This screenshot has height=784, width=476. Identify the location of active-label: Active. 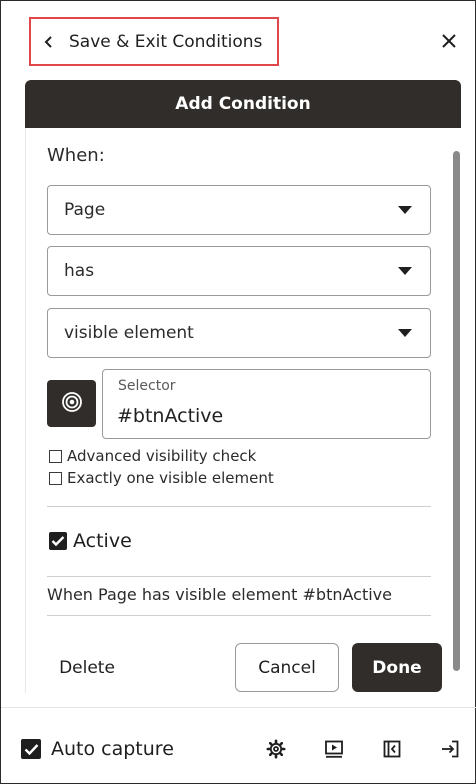
(102, 541).